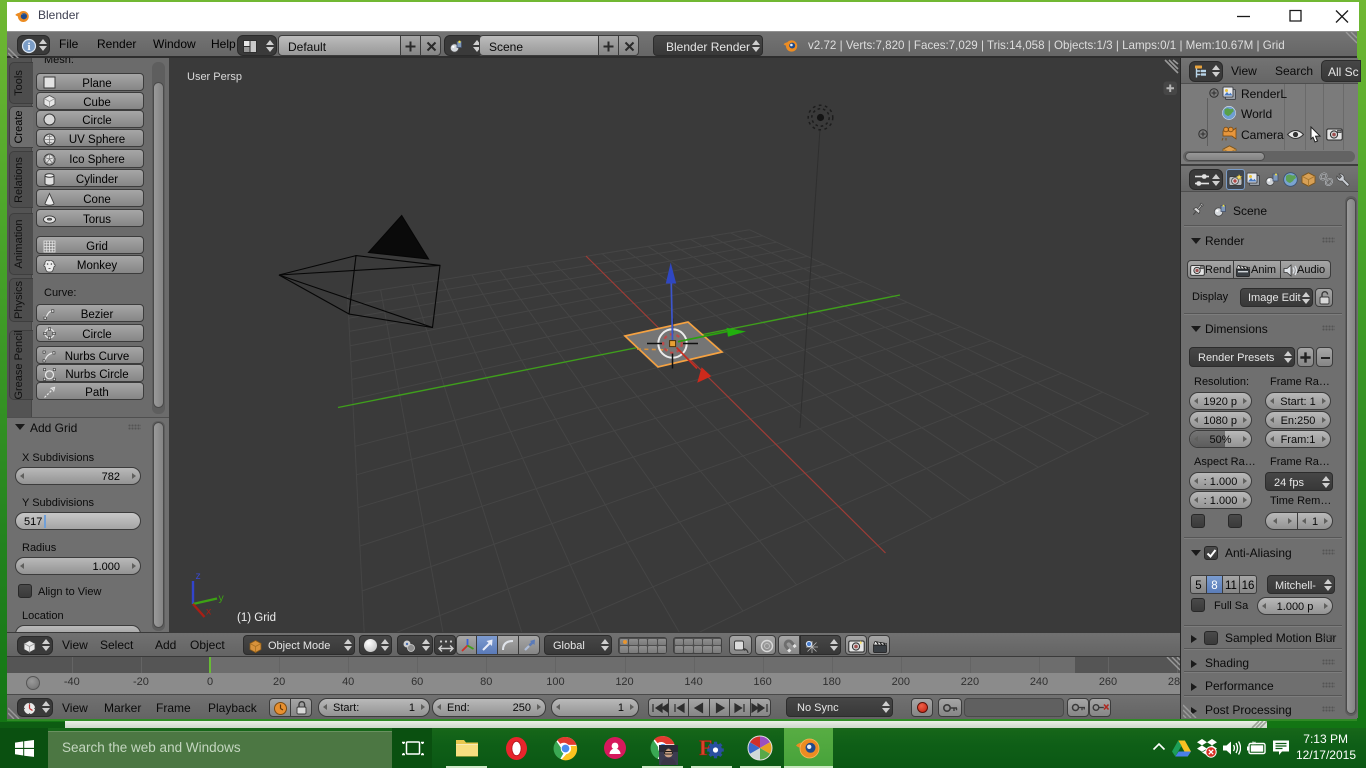  Describe the element at coordinates (198, 576) in the screenshot. I see `svg-text: z` at that location.